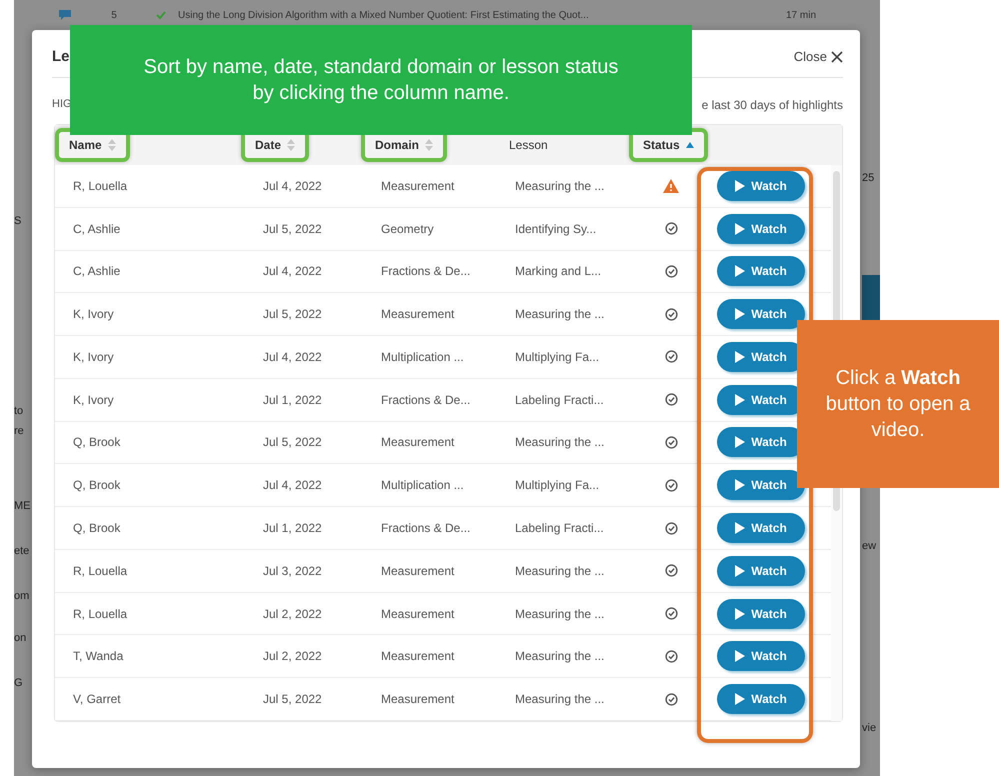 The image size is (999, 776). What do you see at coordinates (21, 639) in the screenshot?
I see `background-text: on` at bounding box center [21, 639].